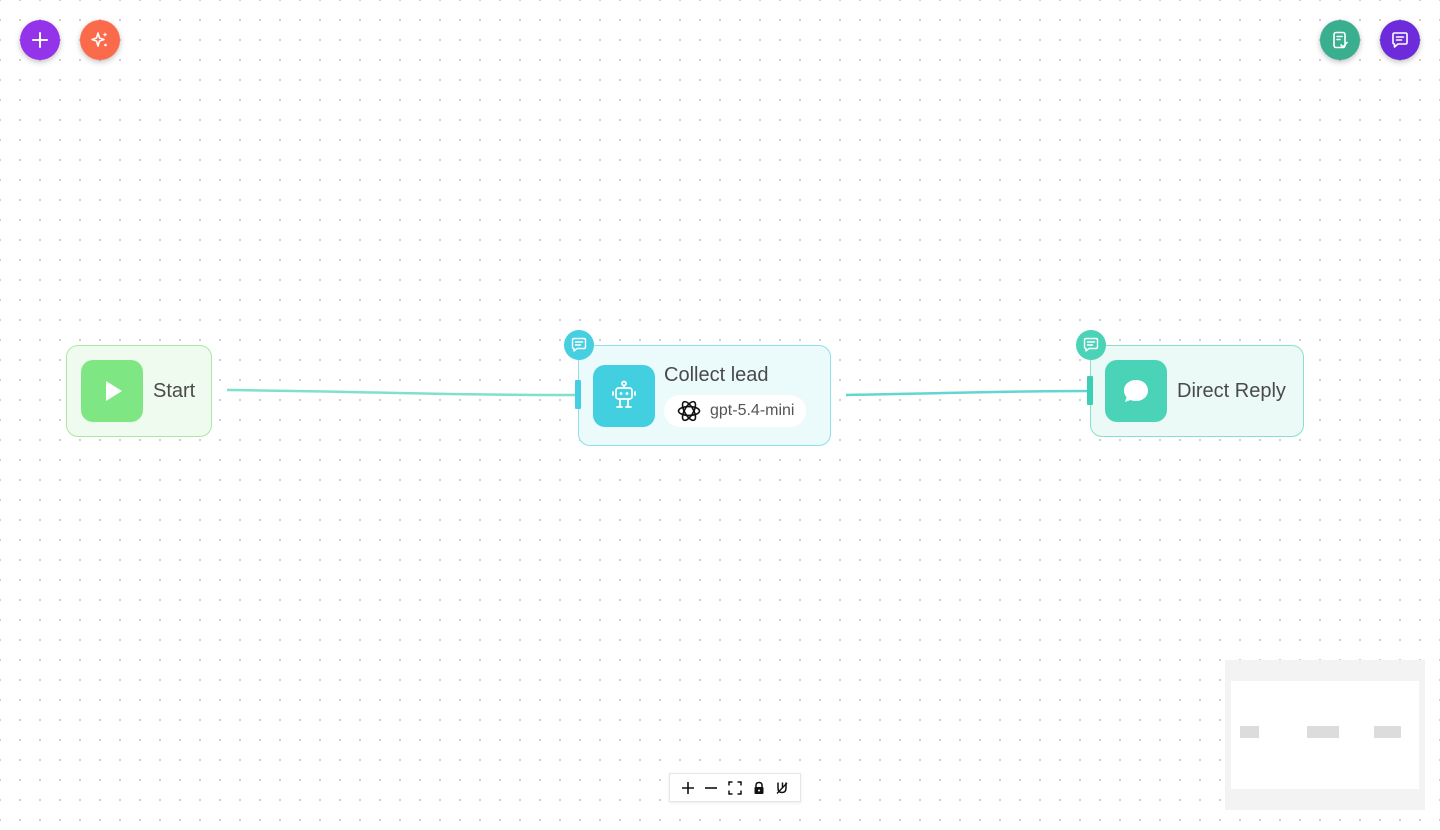  I want to click on validate-flow-button, so click(1340, 40).